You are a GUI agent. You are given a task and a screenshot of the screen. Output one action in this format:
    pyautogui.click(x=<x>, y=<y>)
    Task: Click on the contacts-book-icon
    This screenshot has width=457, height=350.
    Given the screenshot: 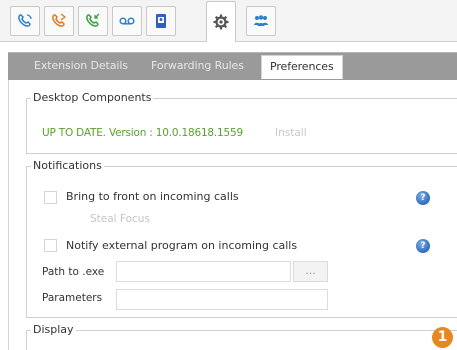 What is the action you would take?
    pyautogui.click(x=161, y=21)
    